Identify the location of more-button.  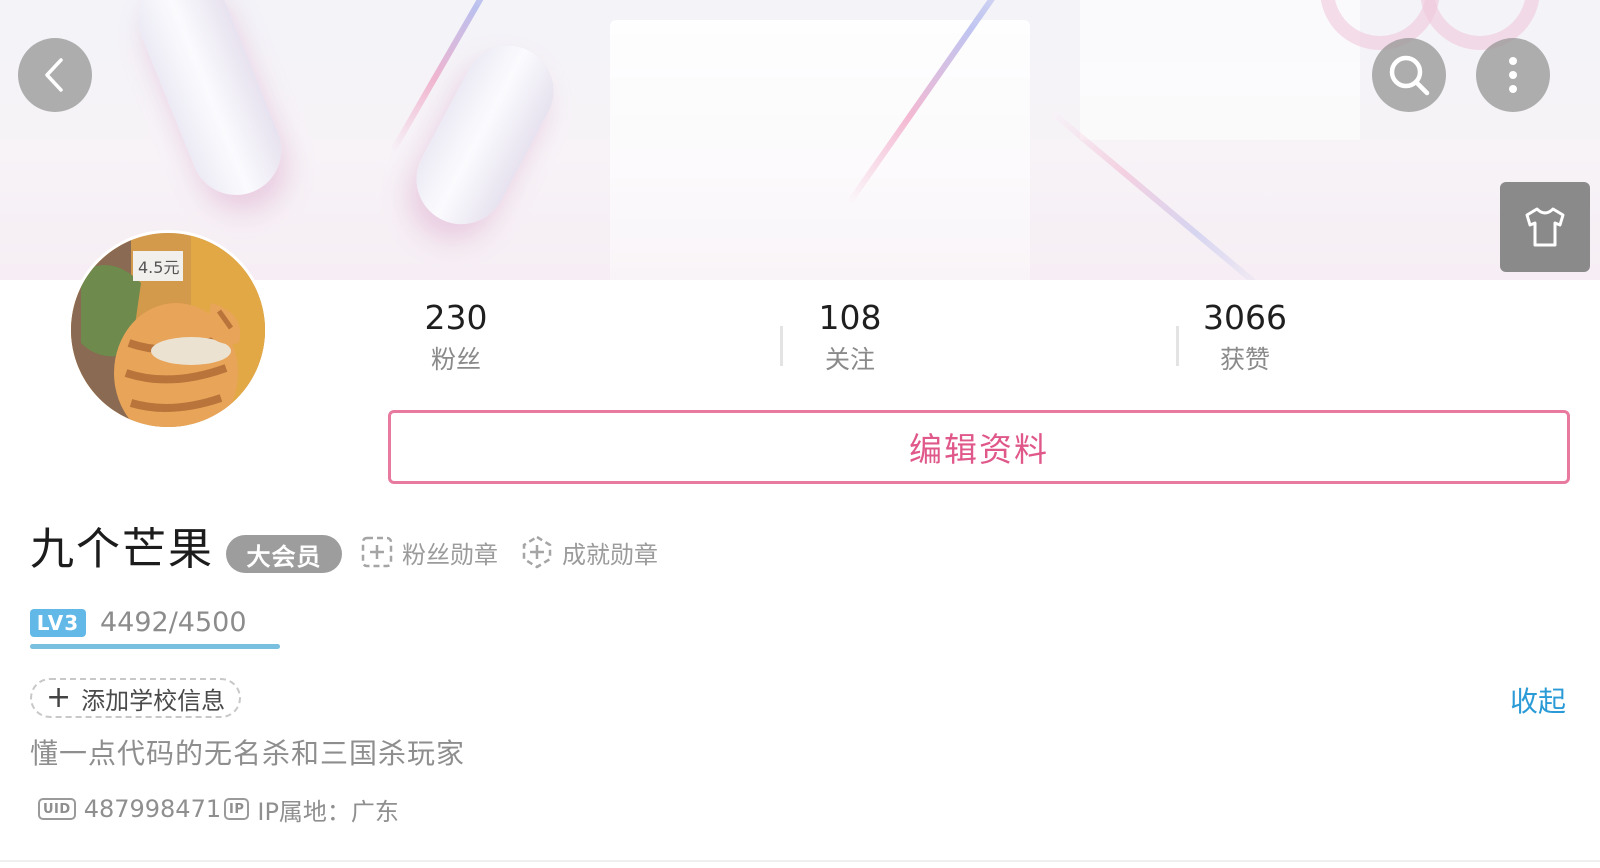
(1513, 75).